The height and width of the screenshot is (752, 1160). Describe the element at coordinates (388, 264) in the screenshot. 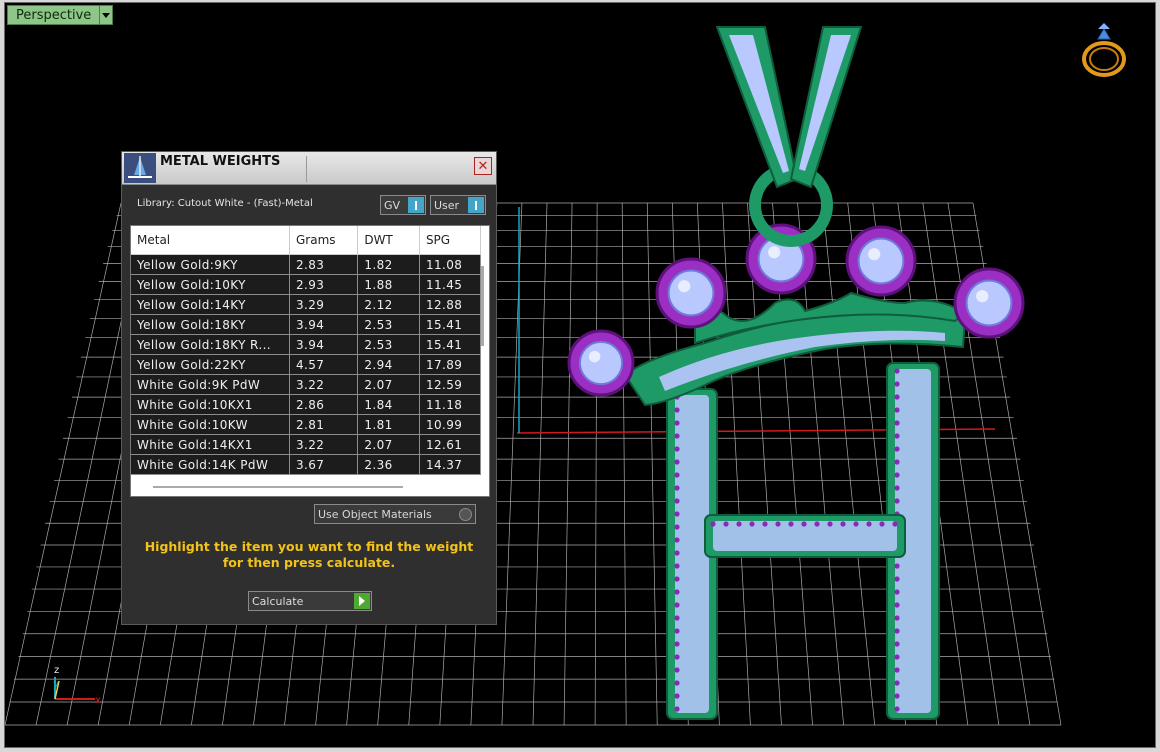

I see `cell-dwt: 1.82` at that location.